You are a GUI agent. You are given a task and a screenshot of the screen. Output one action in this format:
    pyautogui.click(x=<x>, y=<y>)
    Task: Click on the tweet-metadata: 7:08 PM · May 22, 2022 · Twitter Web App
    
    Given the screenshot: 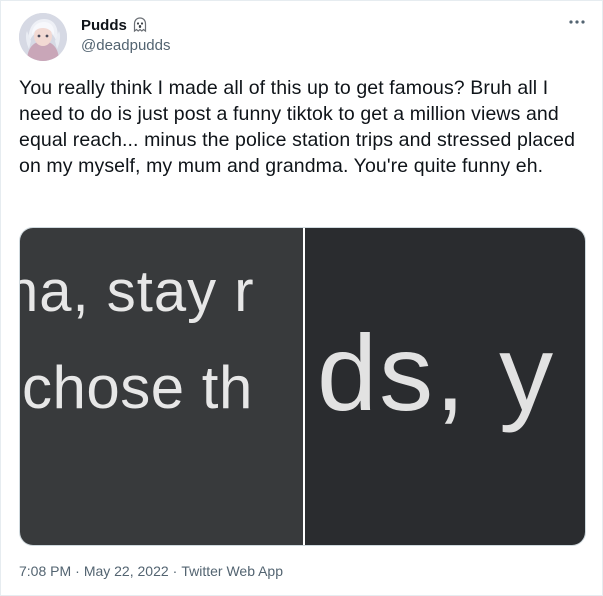 What is the action you would take?
    pyautogui.click(x=151, y=571)
    